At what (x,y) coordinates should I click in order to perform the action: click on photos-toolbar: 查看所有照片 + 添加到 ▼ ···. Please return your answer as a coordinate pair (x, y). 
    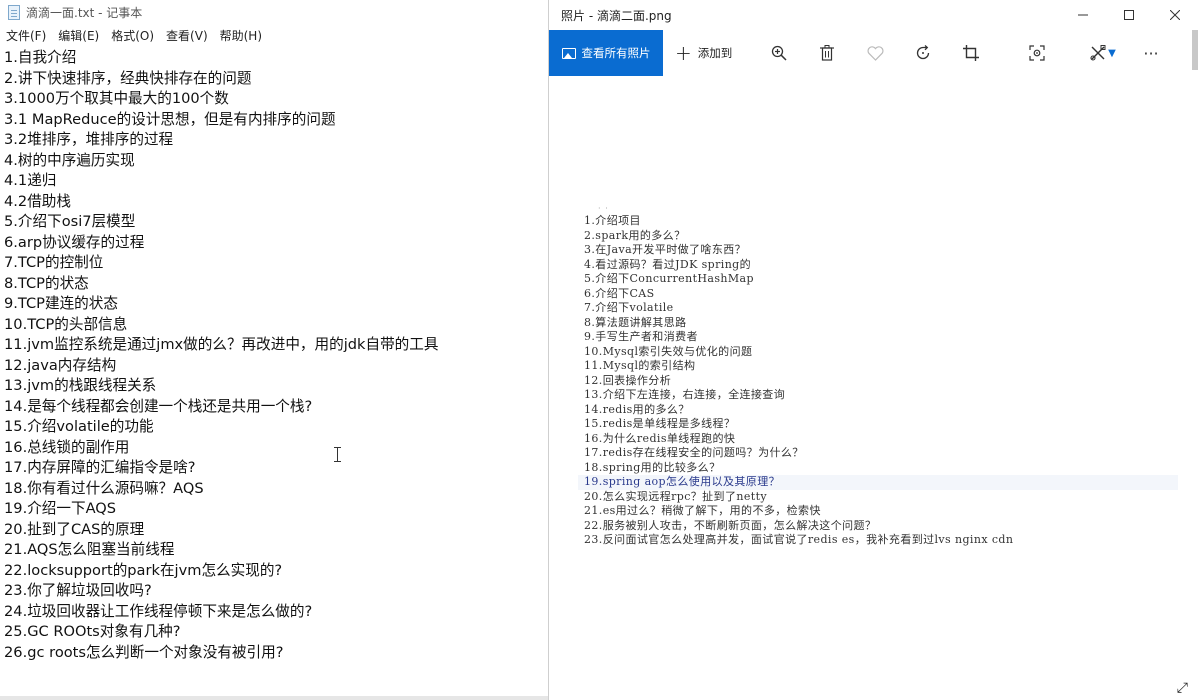
    Looking at the image, I should click on (873, 53).